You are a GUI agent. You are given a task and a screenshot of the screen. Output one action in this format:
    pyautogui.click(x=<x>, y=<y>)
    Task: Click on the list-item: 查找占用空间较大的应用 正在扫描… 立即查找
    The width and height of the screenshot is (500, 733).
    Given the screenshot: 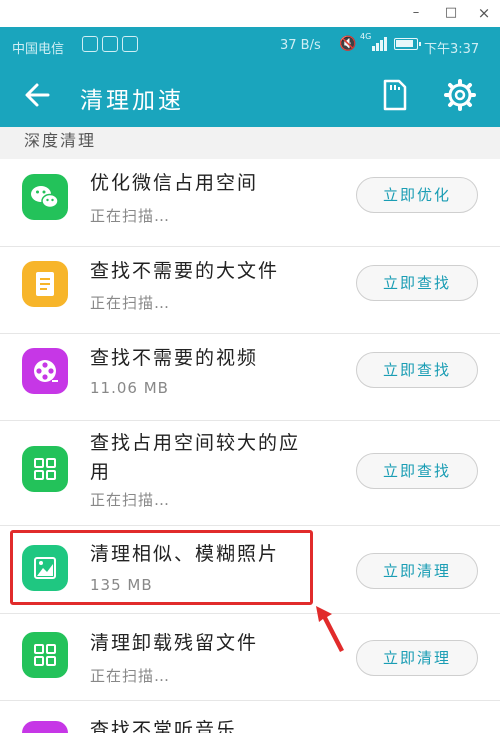 What is the action you would take?
    pyautogui.click(x=250, y=473)
    